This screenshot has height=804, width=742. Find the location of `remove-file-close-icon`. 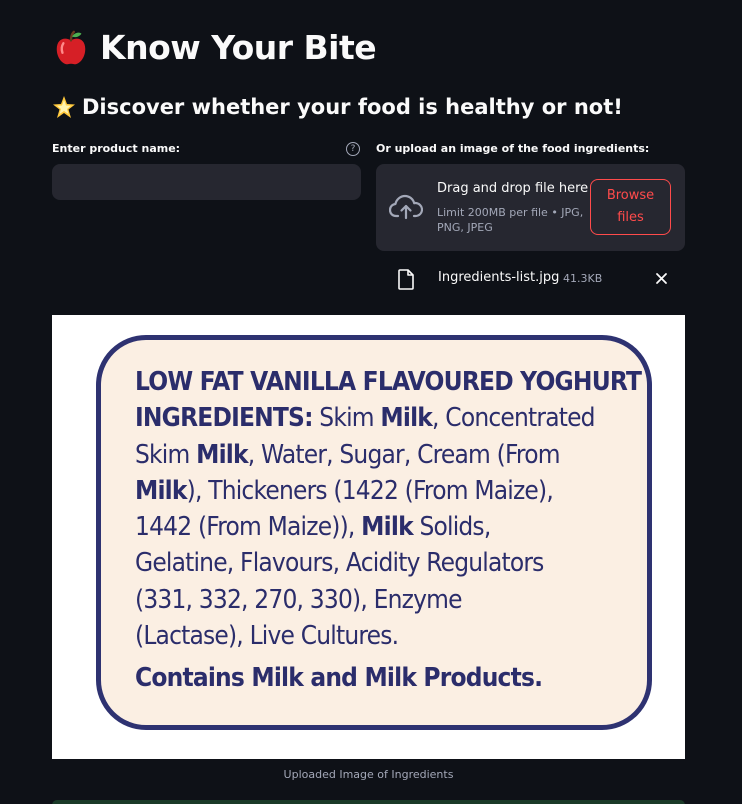

remove-file-close-icon is located at coordinates (661, 278).